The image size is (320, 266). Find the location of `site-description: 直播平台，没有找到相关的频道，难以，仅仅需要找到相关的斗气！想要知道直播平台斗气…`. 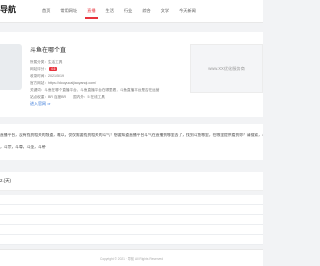

site-description: 直播平台，没有找到相关的频道，难以，仅仅需要找到相关的斗气！想要知道直播平台斗气… is located at coordinates (131, 142).